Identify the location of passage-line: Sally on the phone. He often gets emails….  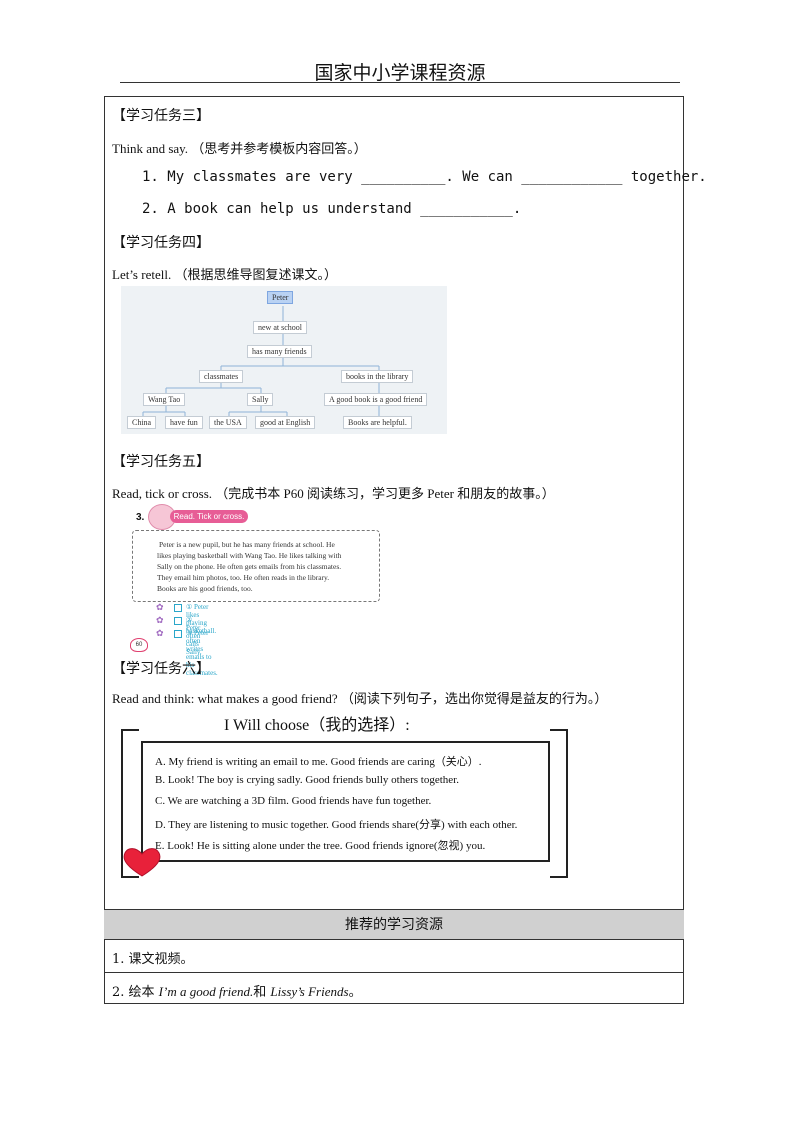
(249, 566).